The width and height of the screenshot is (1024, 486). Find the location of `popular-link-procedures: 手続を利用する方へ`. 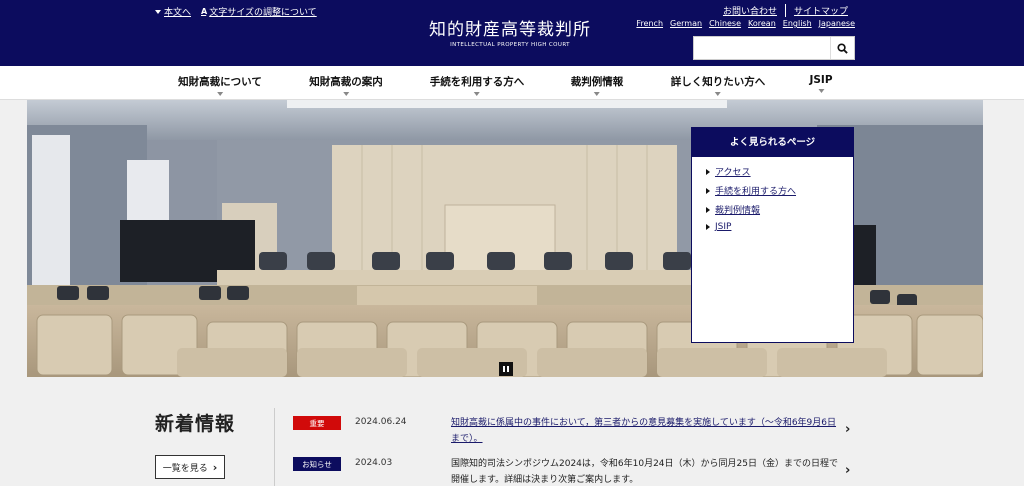

popular-link-procedures: 手続を利用する方へ is located at coordinates (755, 190).